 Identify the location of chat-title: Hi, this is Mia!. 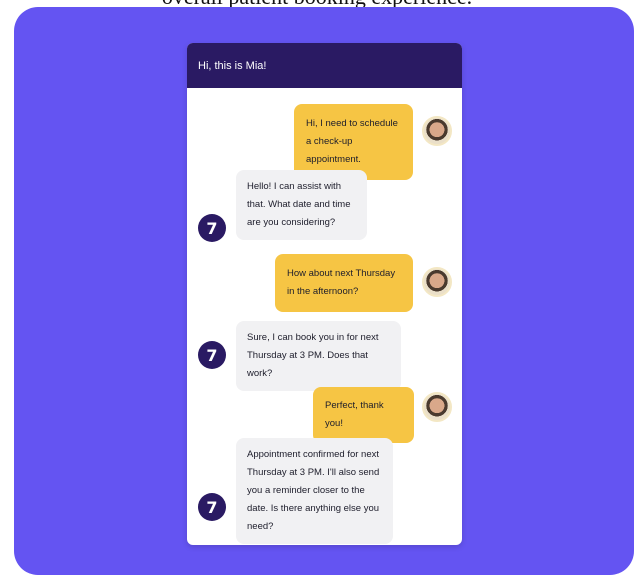
(232, 65).